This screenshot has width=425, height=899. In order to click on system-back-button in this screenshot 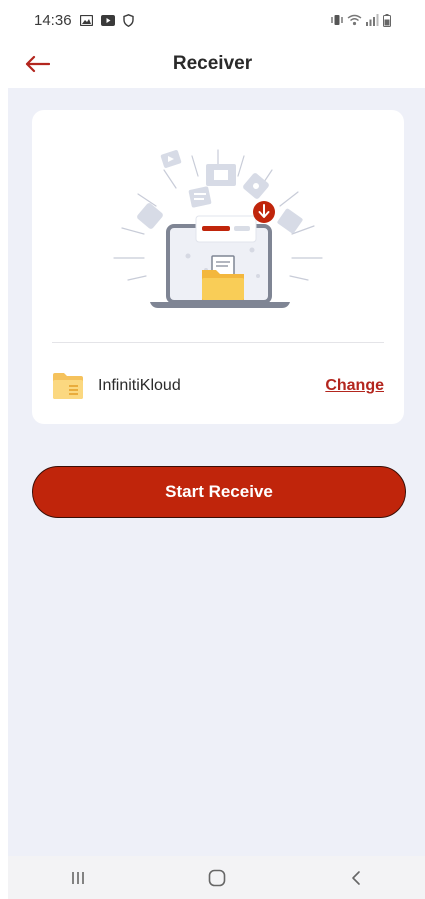, I will do `click(356, 878)`.